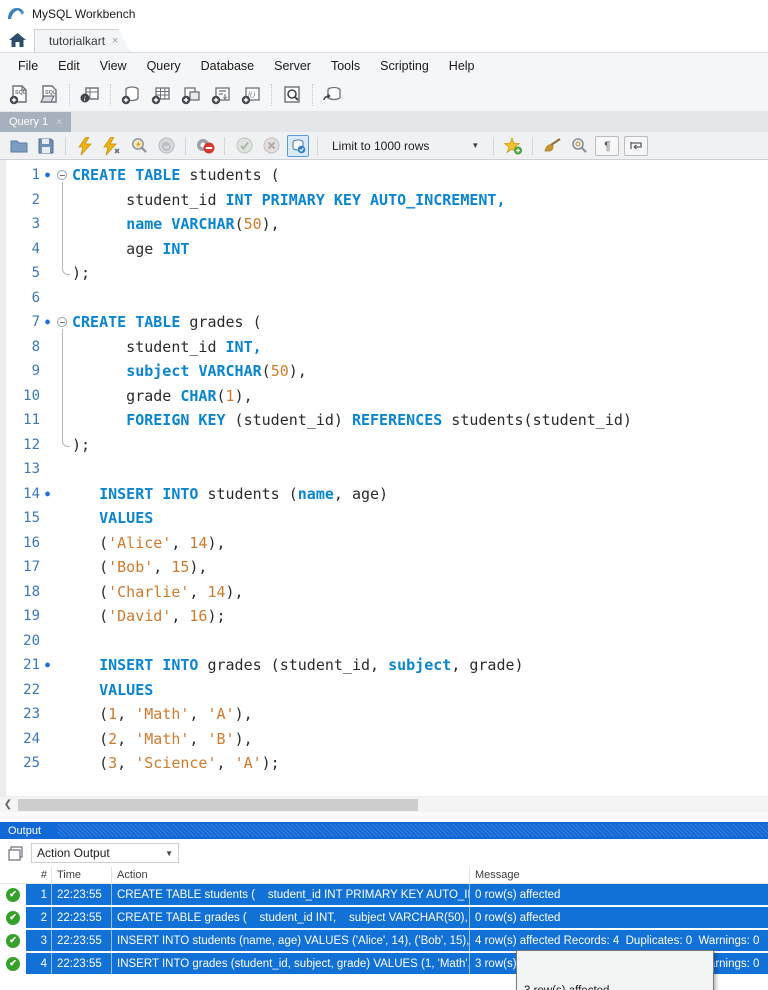 Image resolution: width=768 pixels, height=990 pixels. Describe the element at coordinates (105, 853) in the screenshot. I see `output-view-selector: Action Output ▼` at that location.